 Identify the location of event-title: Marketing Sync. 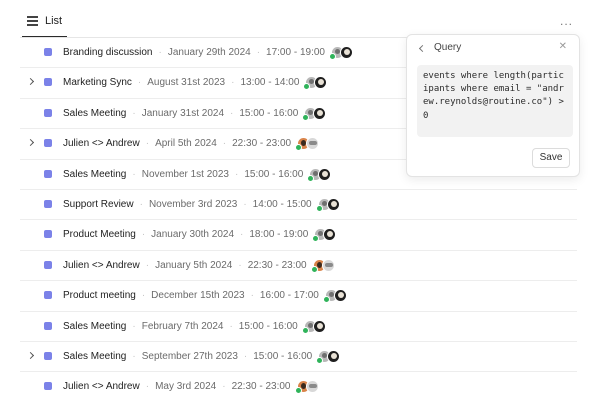
(97, 83).